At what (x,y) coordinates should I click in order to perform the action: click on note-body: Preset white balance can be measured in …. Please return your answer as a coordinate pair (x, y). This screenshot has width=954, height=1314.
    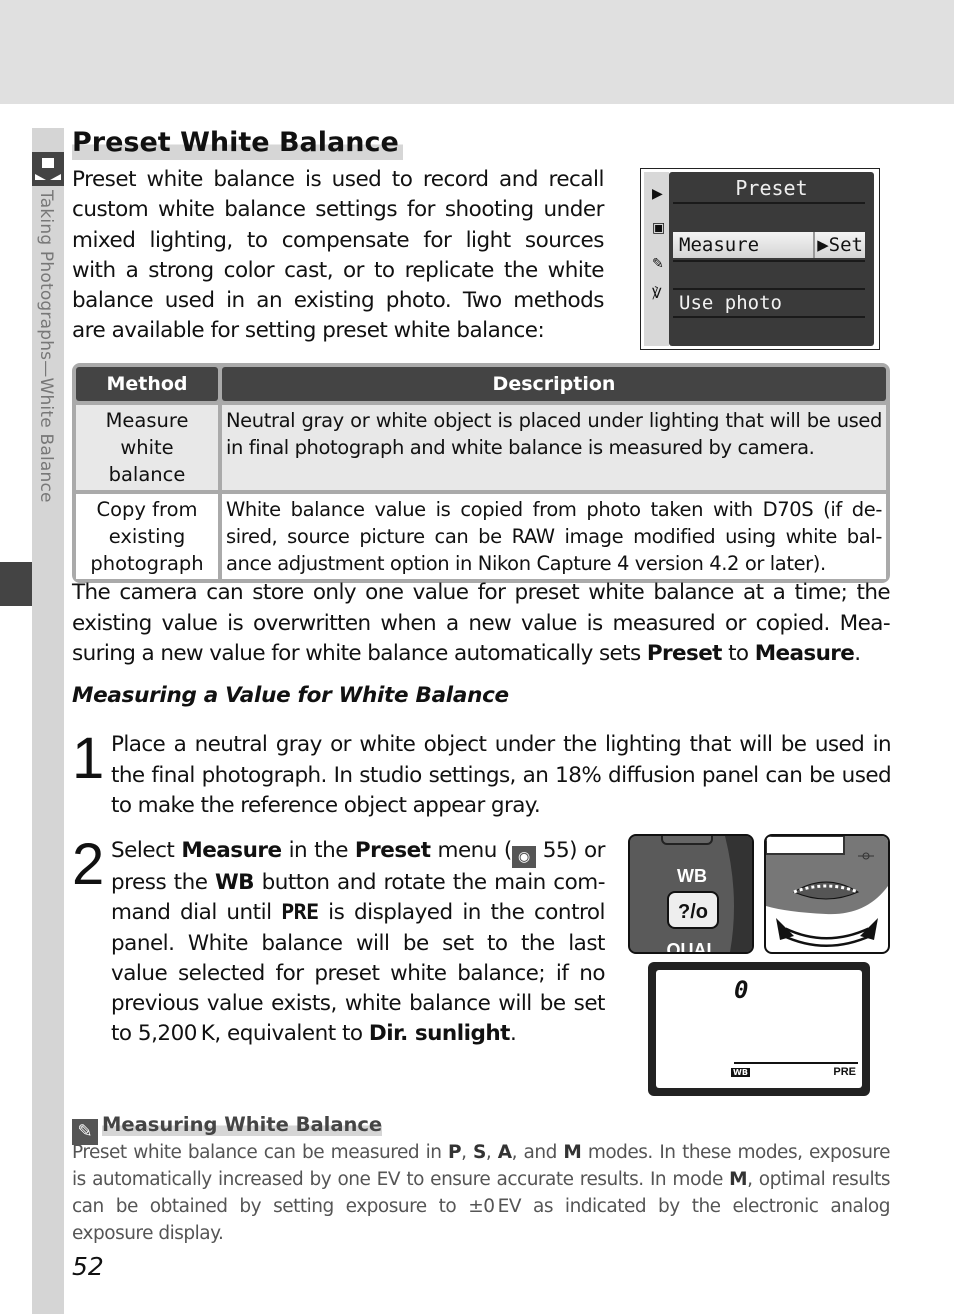
    Looking at the image, I should click on (481, 1193).